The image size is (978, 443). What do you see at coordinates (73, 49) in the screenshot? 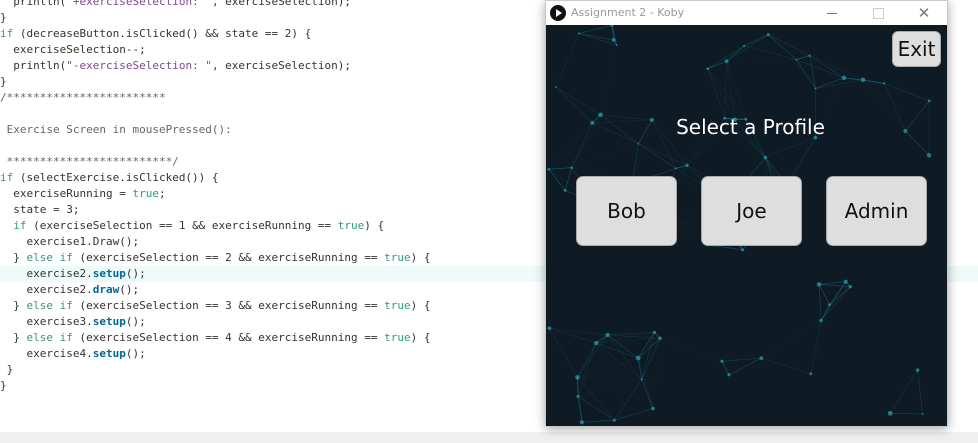
I see `code-token: exerciseSelection--;` at bounding box center [73, 49].